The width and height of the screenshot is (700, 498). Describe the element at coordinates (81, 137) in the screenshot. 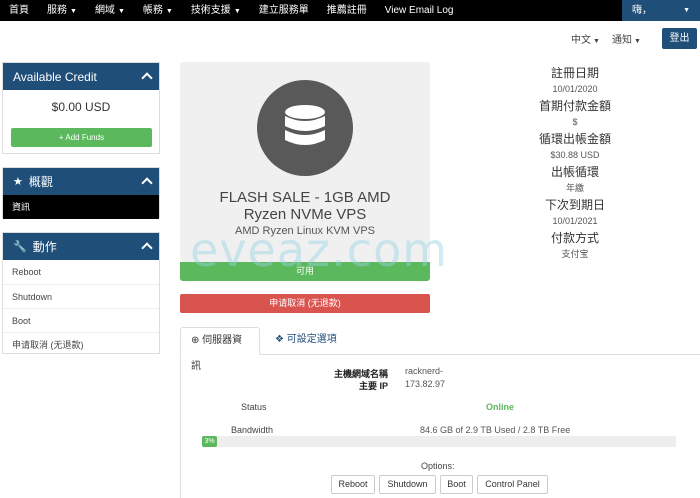

I see `add-funds-button: + Add Funds` at that location.